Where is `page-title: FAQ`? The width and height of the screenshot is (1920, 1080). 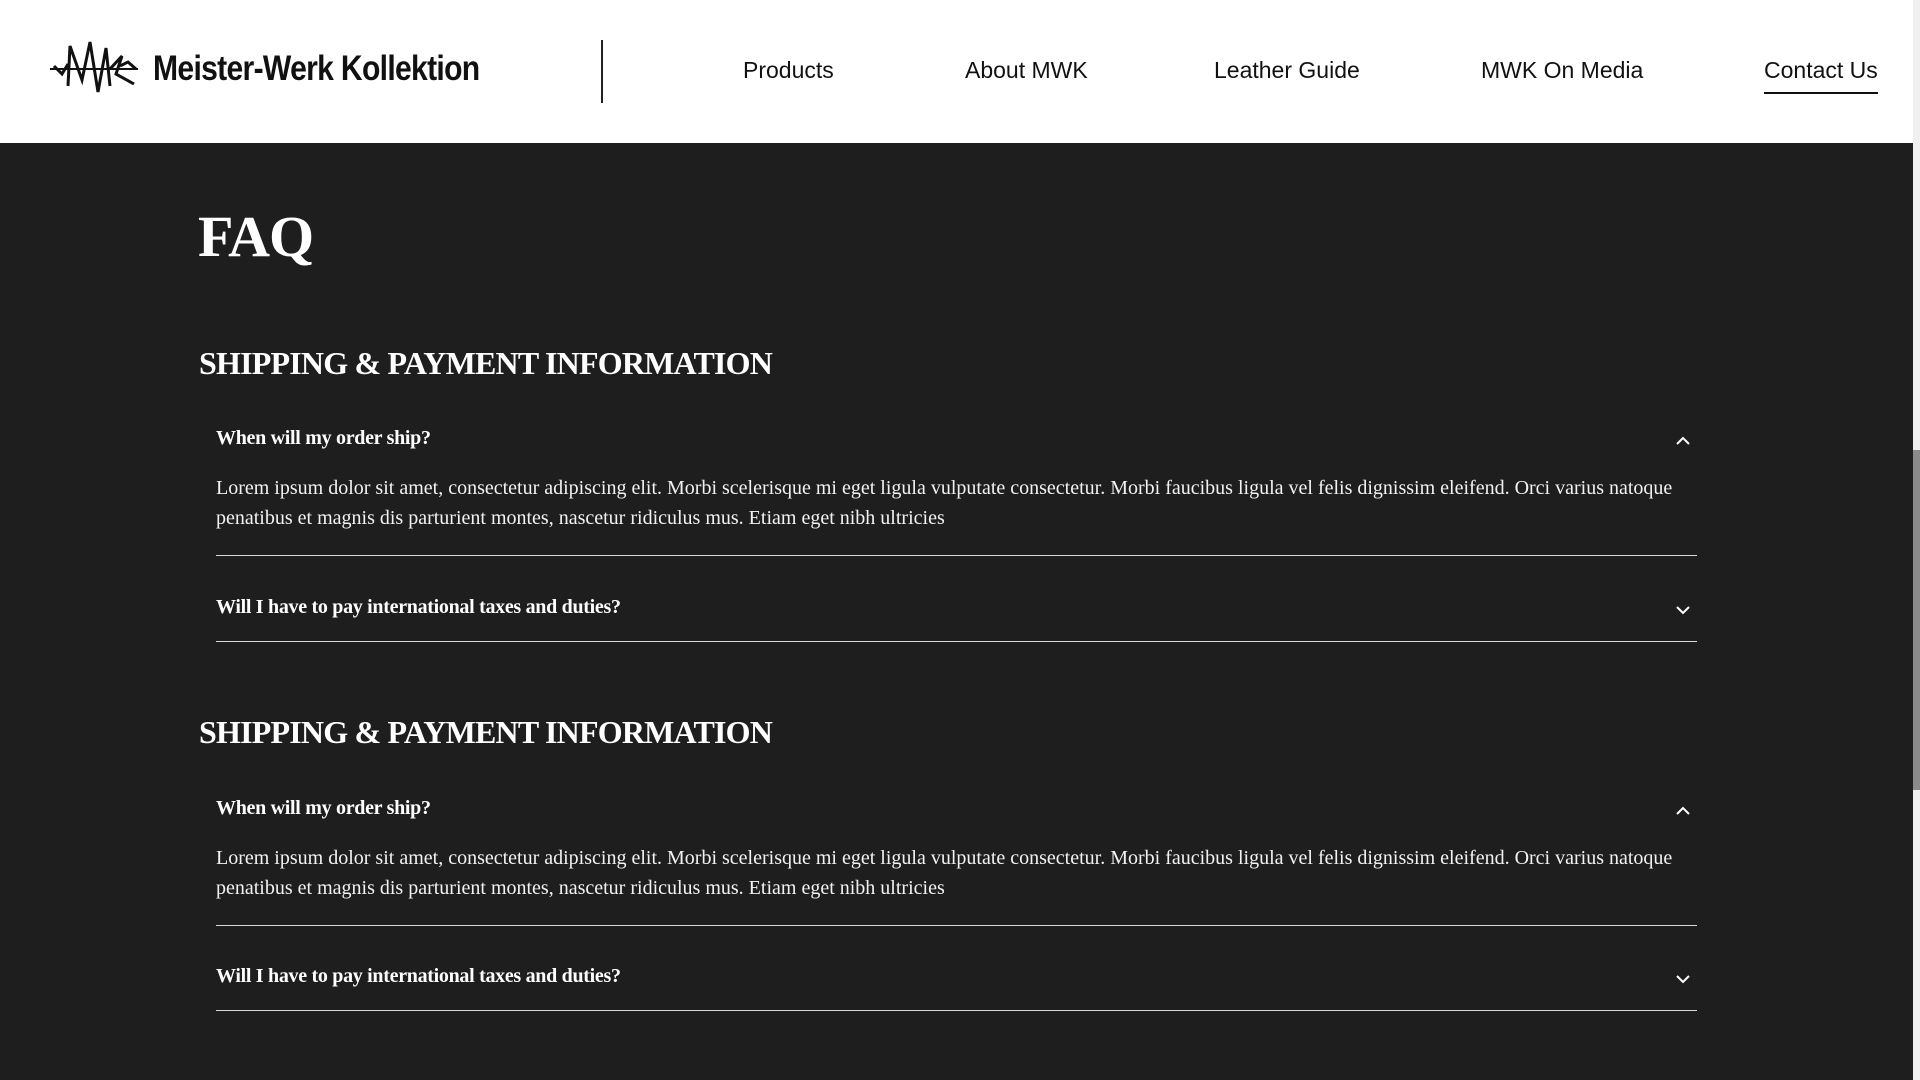 page-title: FAQ is located at coordinates (256, 236).